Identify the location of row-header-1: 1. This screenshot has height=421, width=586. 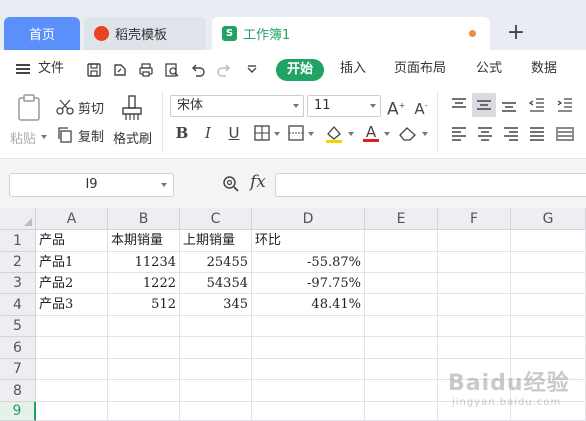
(18, 241).